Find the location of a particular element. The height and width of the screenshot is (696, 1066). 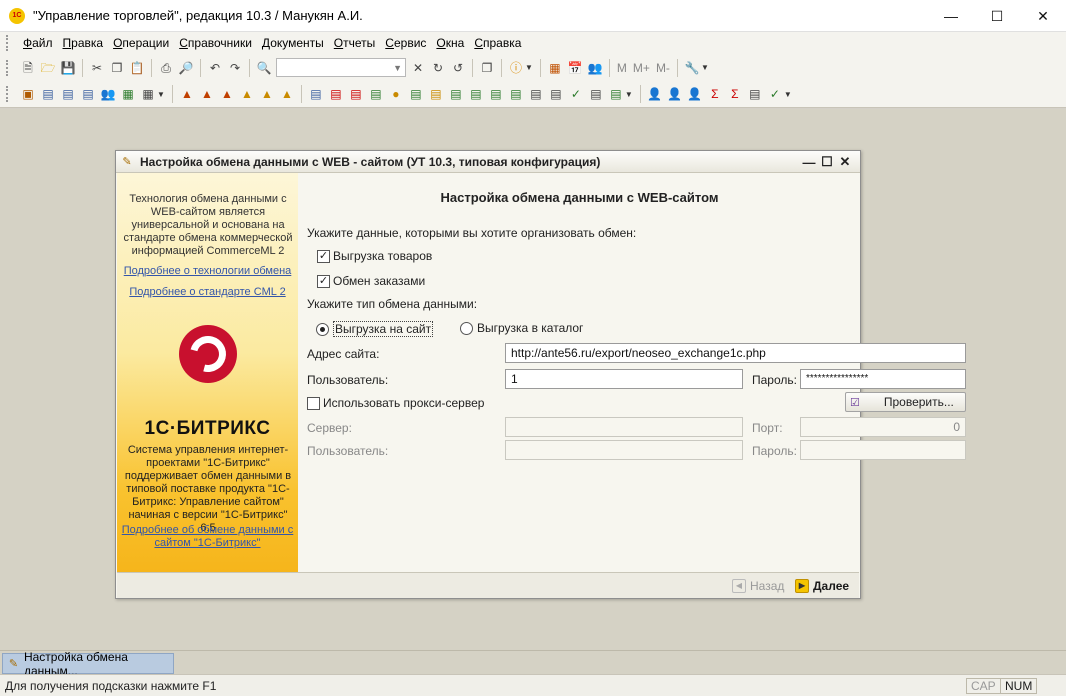

settlement-icon: ▤ is located at coordinates (536, 94).